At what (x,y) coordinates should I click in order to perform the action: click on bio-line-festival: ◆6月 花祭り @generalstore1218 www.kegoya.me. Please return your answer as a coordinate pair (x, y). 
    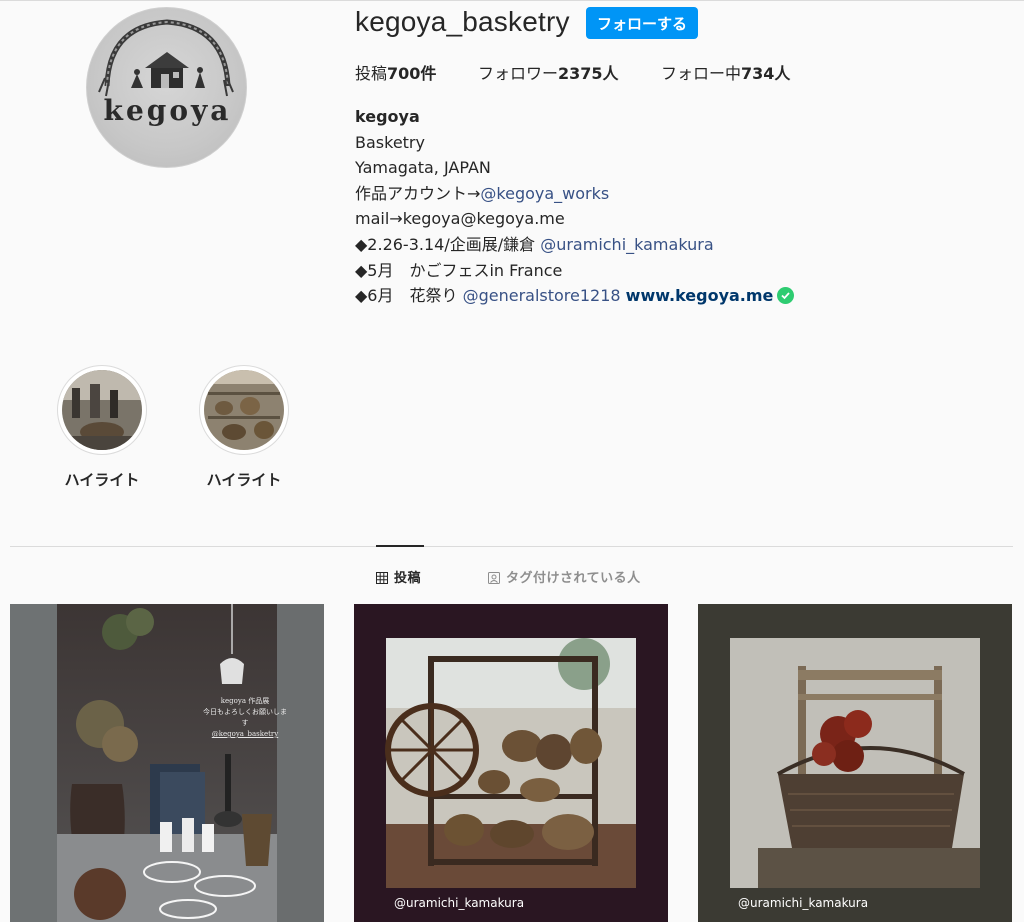
    Looking at the image, I should click on (575, 296).